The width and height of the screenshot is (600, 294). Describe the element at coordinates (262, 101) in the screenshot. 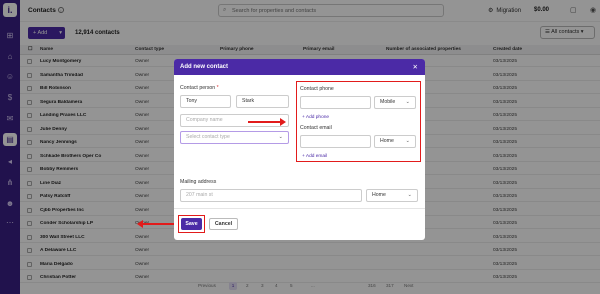

I see `last-name-field: Stark` at that location.